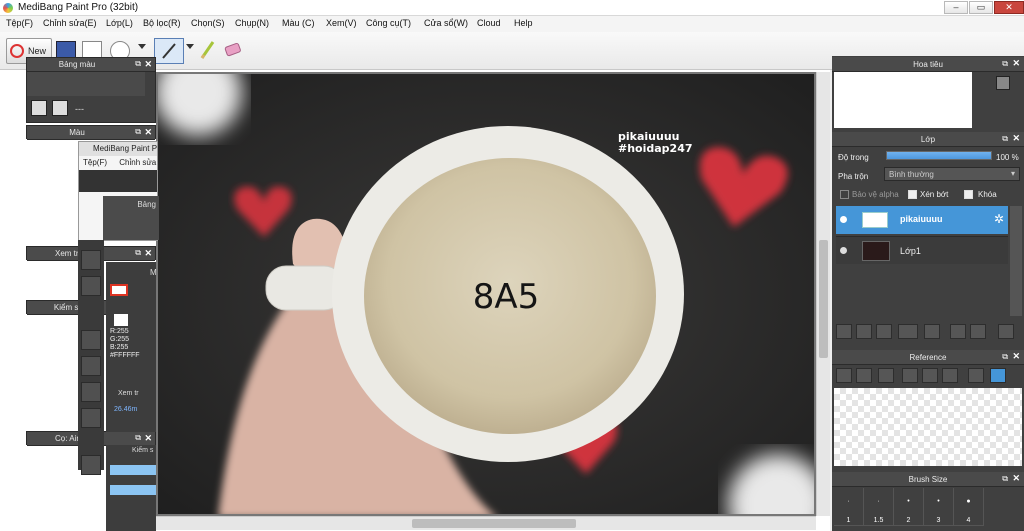 This screenshot has height=531, width=1024. Describe the element at coordinates (162, 23) in the screenshot. I see `menu-filter: Bộ lọc(R)` at that location.